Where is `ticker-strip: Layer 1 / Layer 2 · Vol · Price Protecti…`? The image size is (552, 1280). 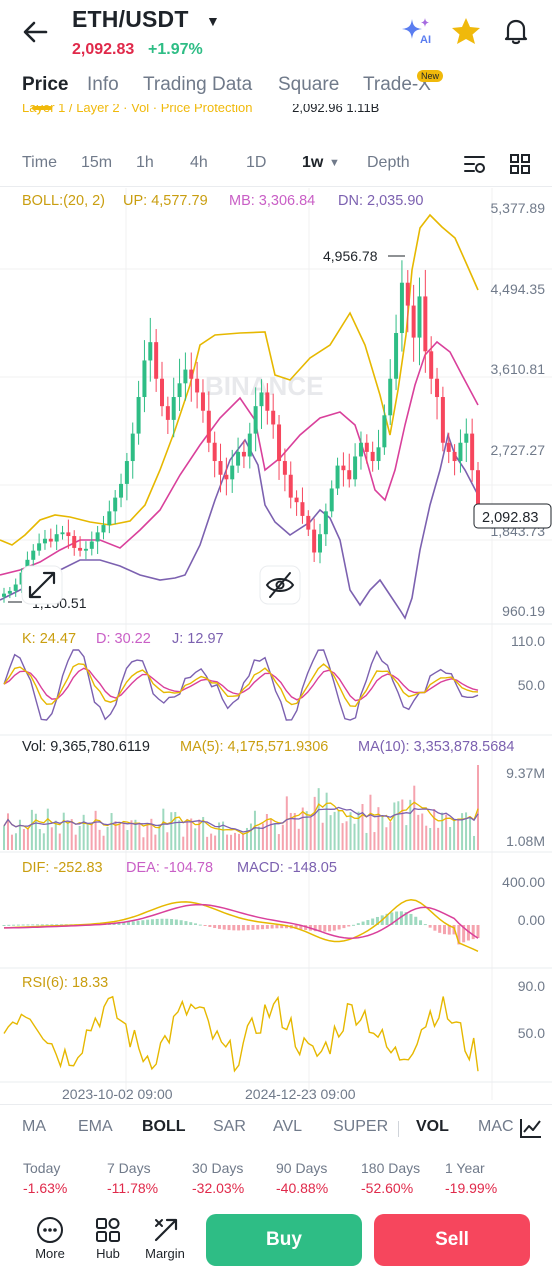 ticker-strip: Layer 1 / Layer 2 · Vol · Price Protecti… is located at coordinates (282, 112).